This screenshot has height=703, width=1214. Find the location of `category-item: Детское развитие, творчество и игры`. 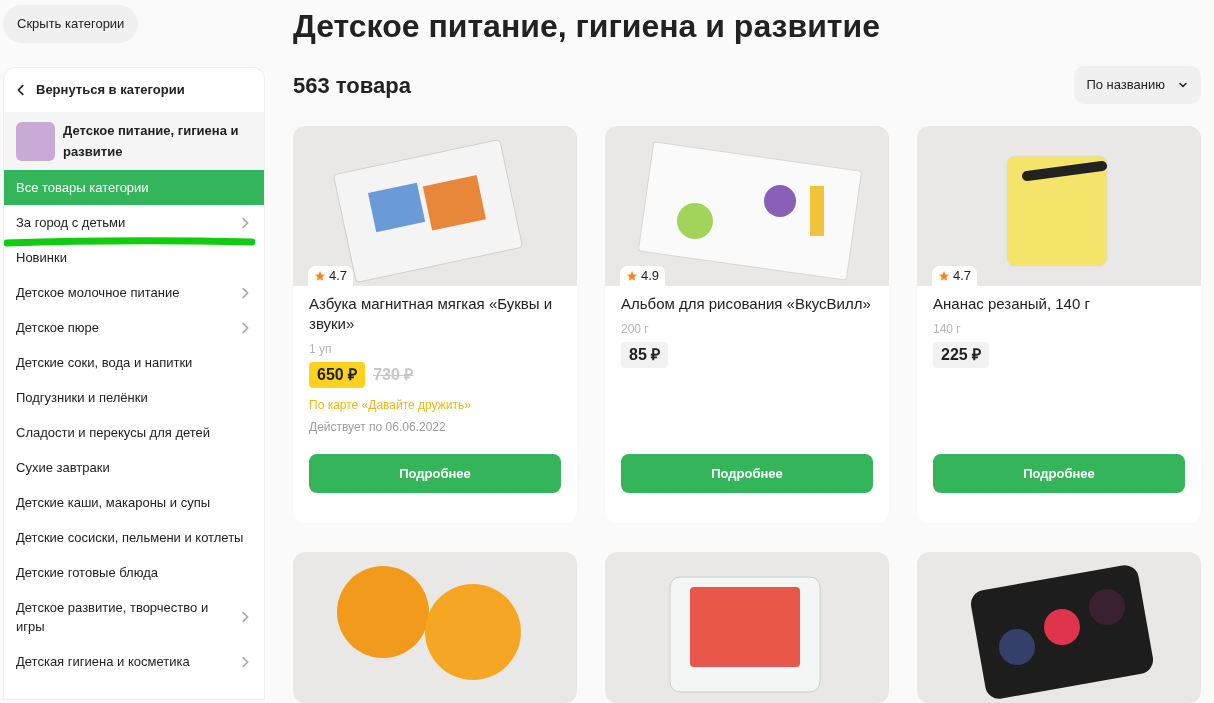

category-item: Детское развитие, творчество и игры is located at coordinates (134, 617).